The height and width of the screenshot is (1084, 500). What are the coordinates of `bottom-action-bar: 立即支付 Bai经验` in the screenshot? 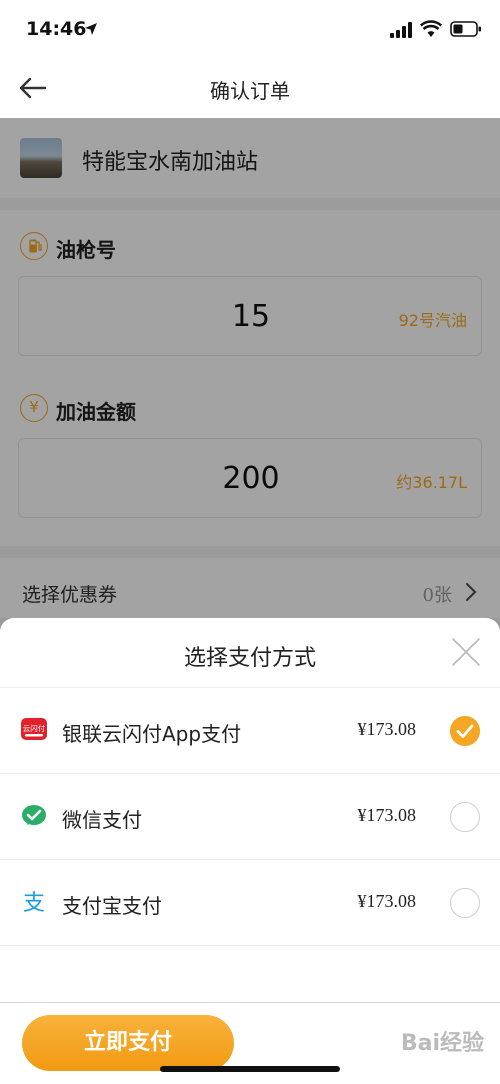 It's located at (250, 1043).